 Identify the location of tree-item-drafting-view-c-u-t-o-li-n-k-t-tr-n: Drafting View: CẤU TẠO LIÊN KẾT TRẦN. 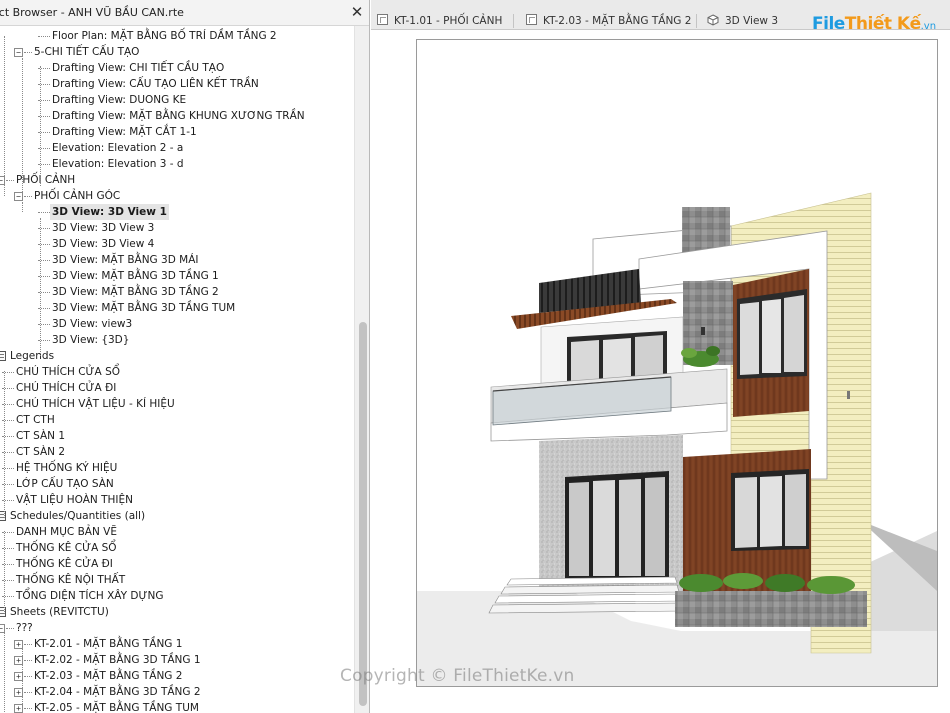
(177, 84).